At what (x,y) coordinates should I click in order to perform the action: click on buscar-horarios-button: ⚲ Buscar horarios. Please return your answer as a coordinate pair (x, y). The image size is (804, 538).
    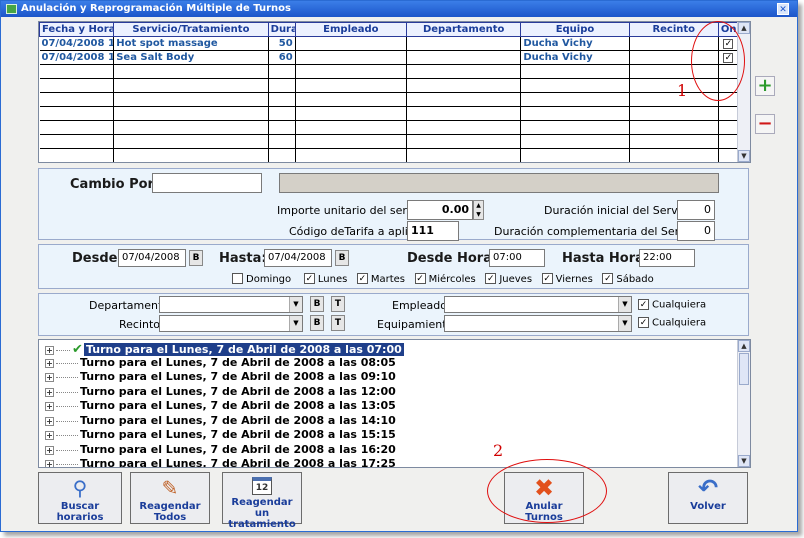
    Looking at the image, I should click on (80, 498).